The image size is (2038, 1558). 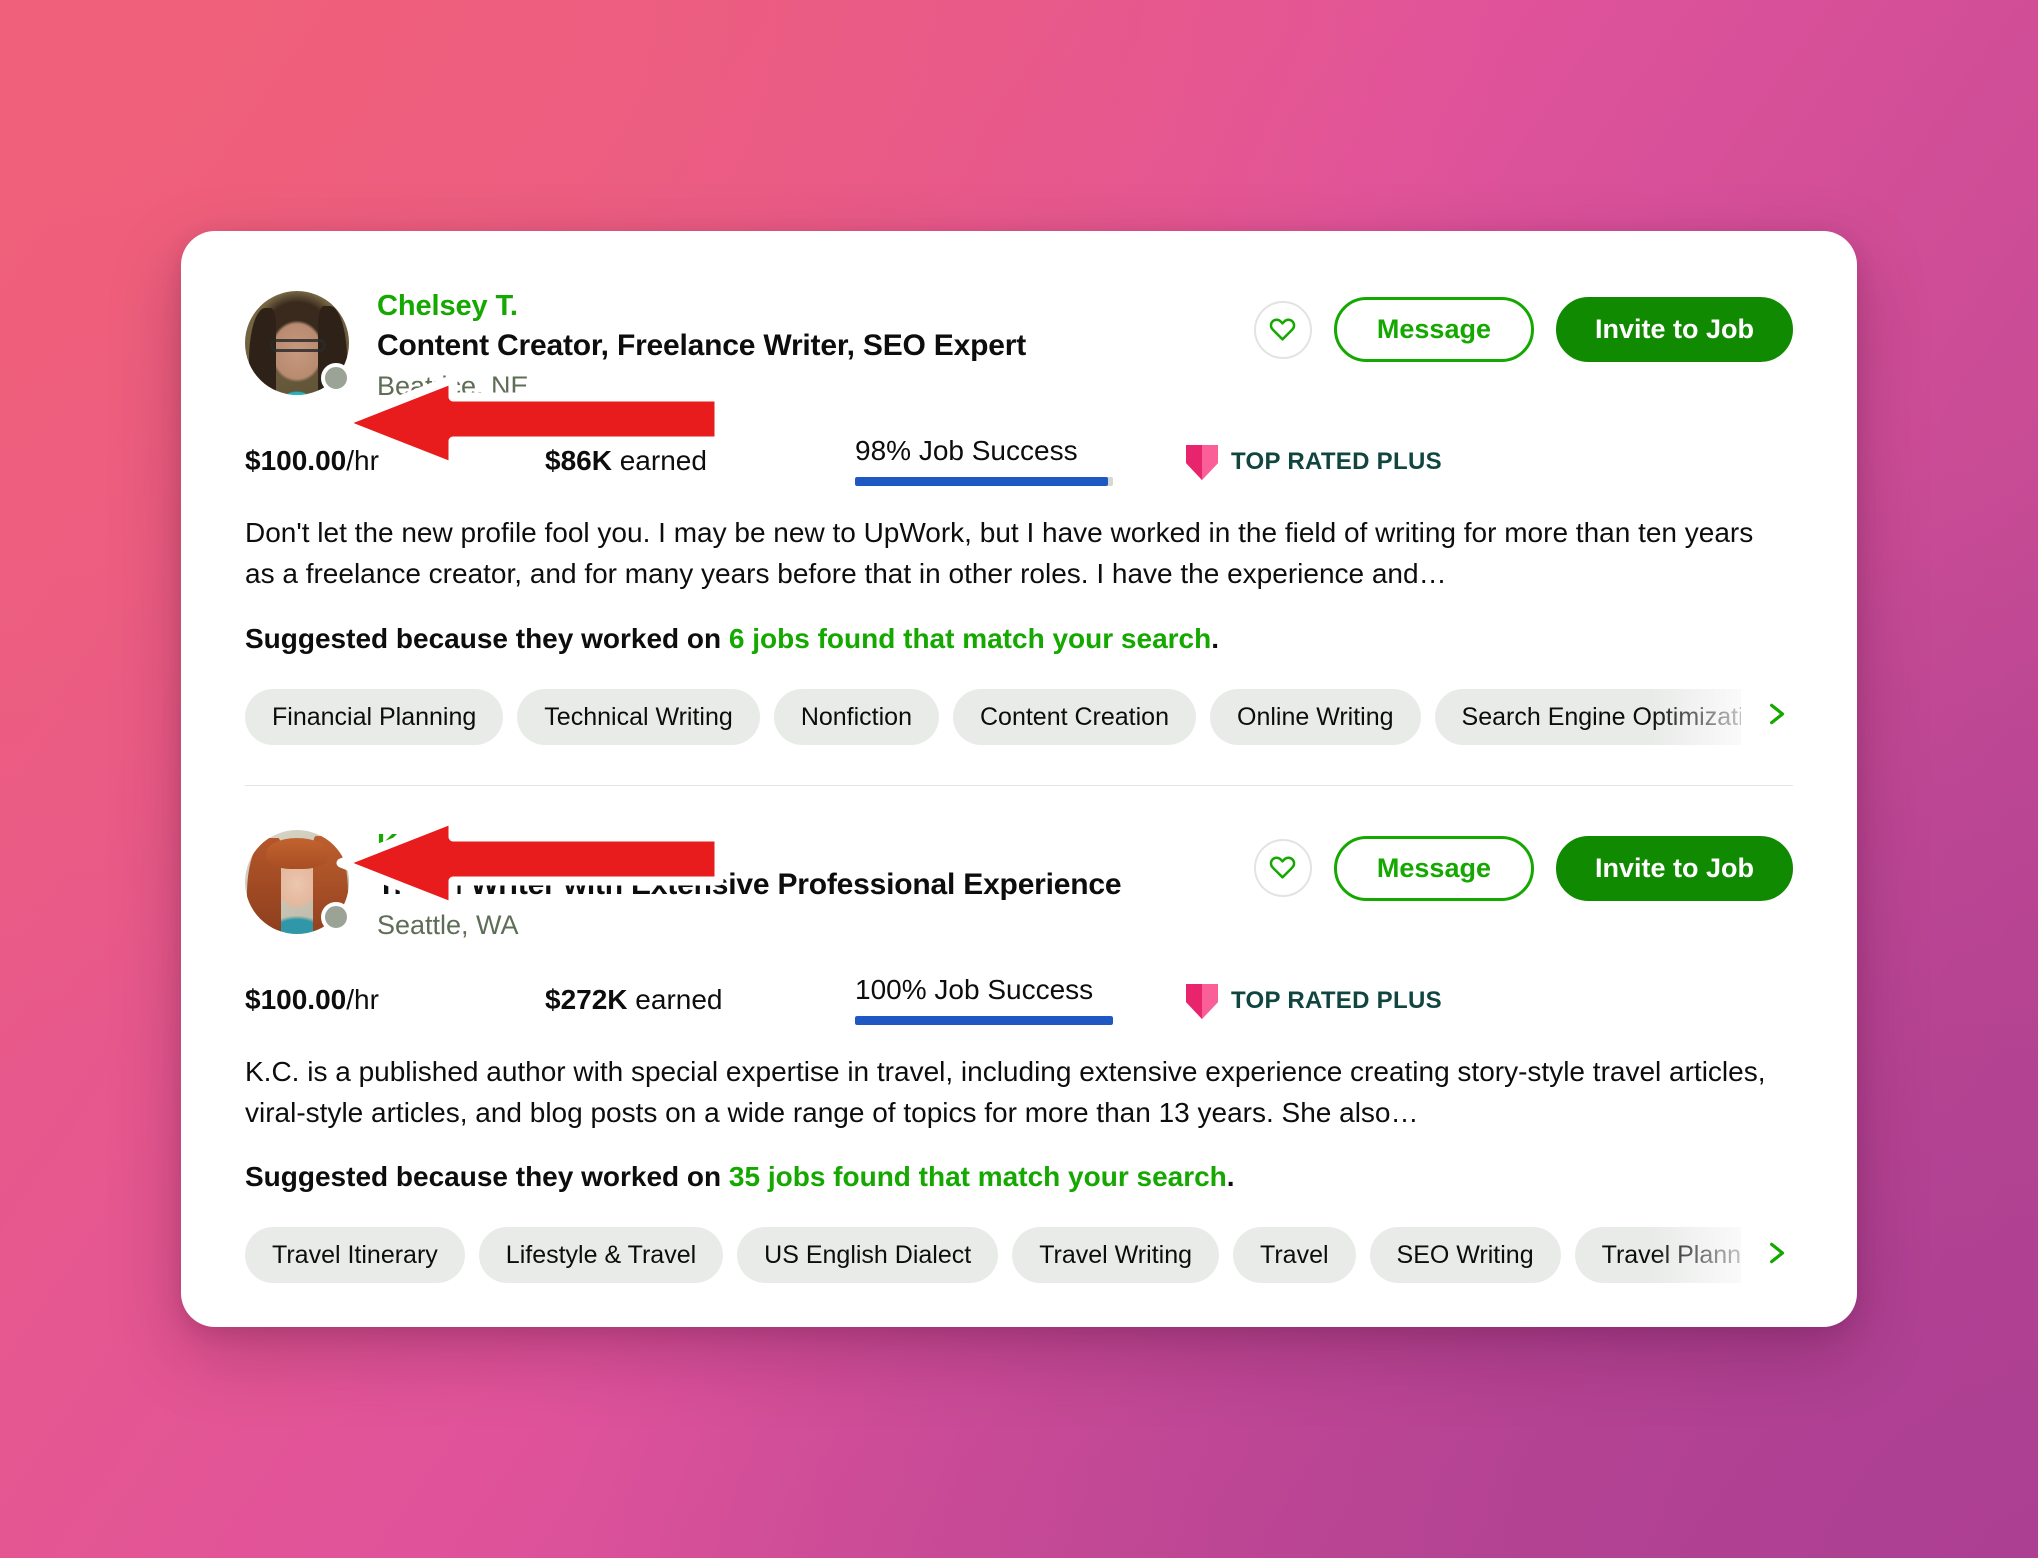 What do you see at coordinates (1657, 1255) in the screenshot?
I see `skill-tag: Travel Planning` at bounding box center [1657, 1255].